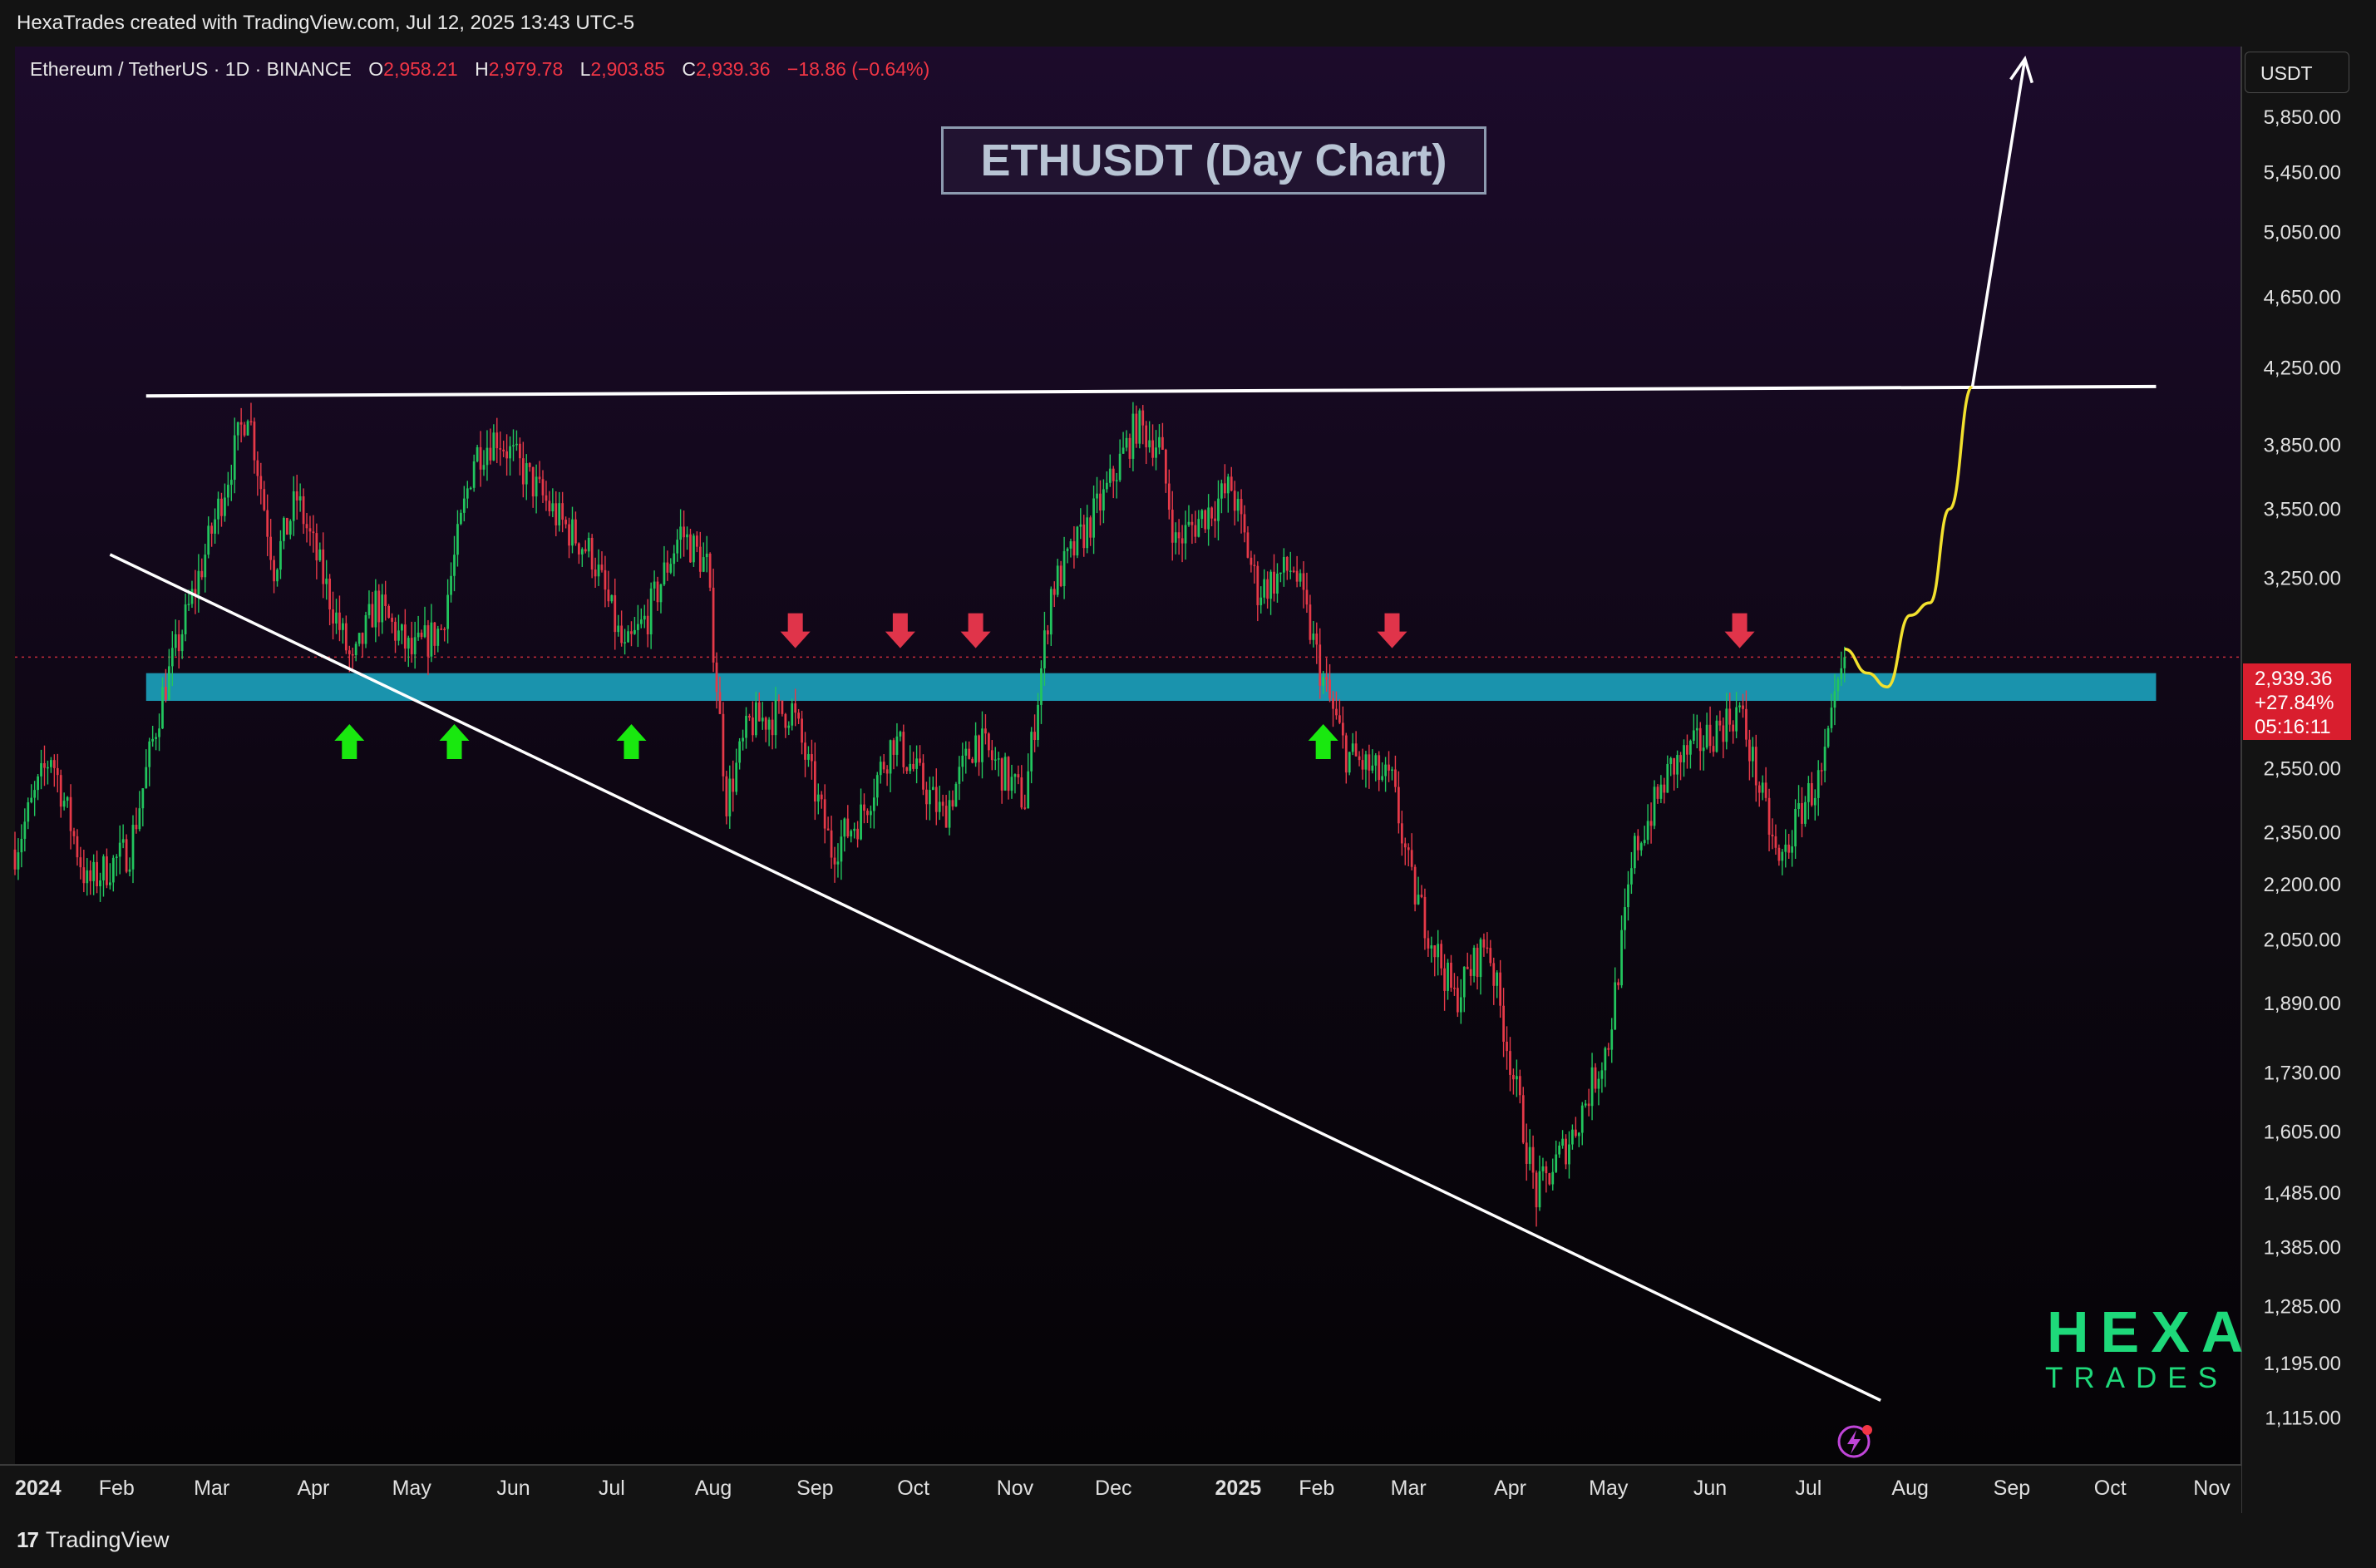 The width and height of the screenshot is (2376, 1568). Describe the element at coordinates (191, 69) in the screenshot. I see `symbol-name: Ethereum / TetherUS · 1D · BINANCE` at that location.